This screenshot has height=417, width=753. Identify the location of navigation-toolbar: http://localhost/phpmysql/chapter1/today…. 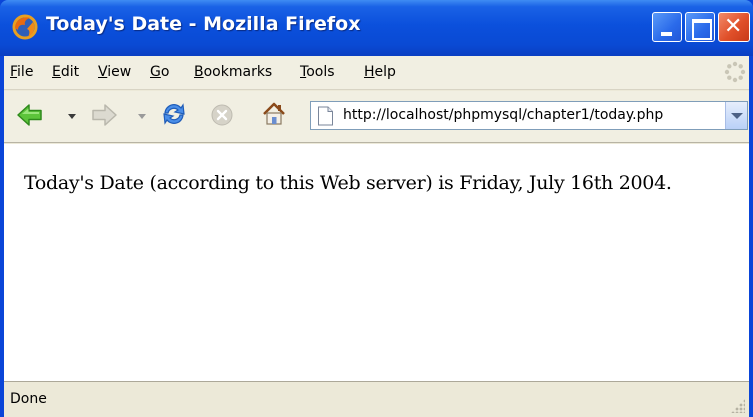
(376, 117).